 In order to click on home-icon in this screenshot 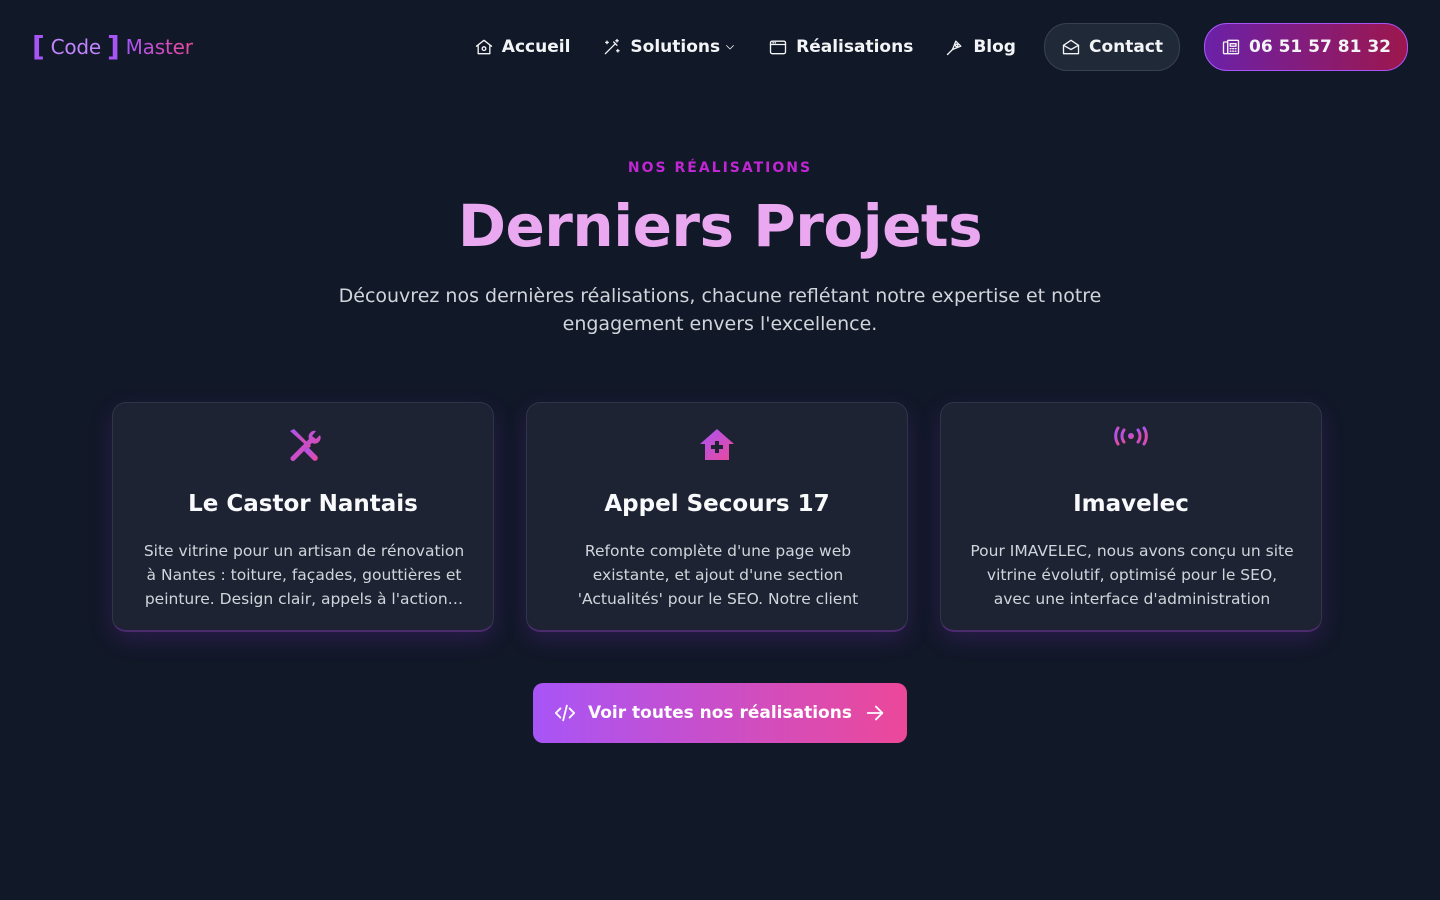, I will do `click(483, 47)`.